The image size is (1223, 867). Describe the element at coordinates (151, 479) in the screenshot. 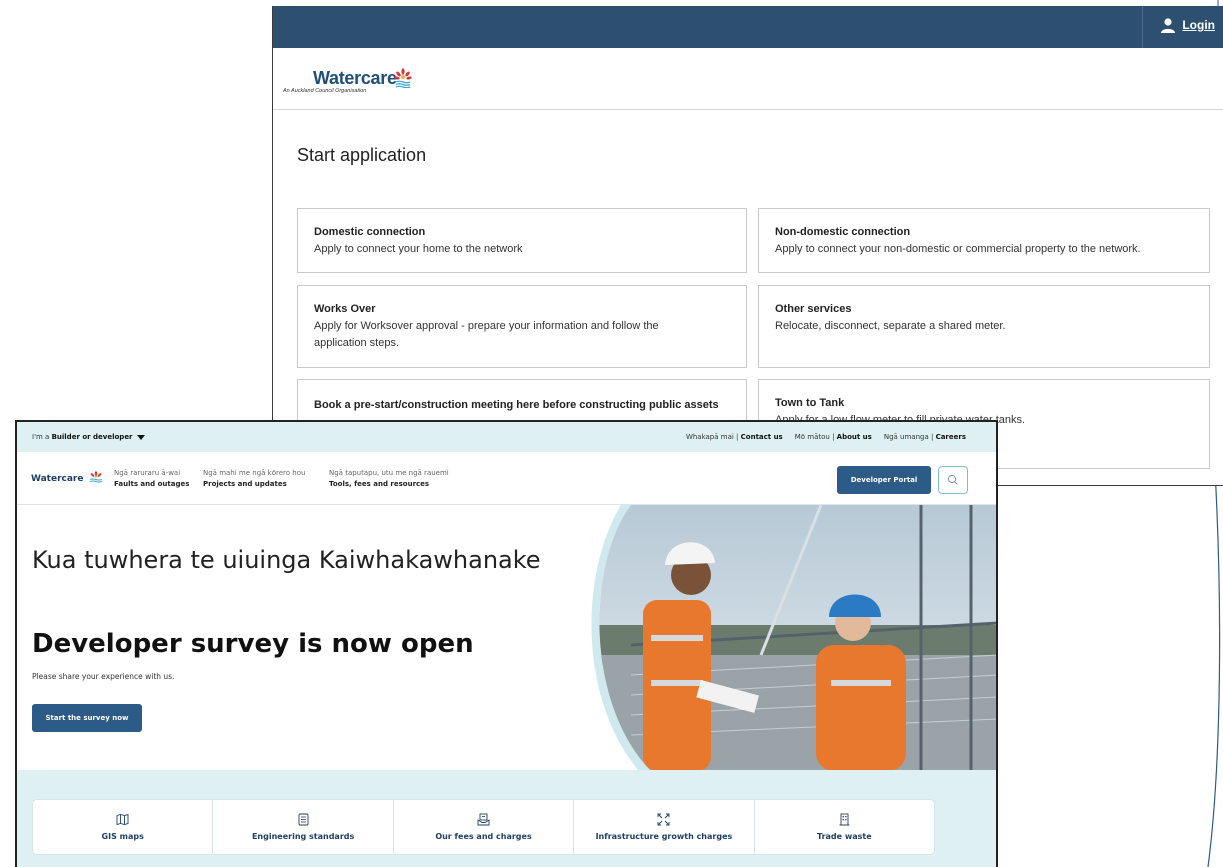

I see `nav-faults-and-outages: Ngā raruraru ā-wai Faults and outages` at that location.